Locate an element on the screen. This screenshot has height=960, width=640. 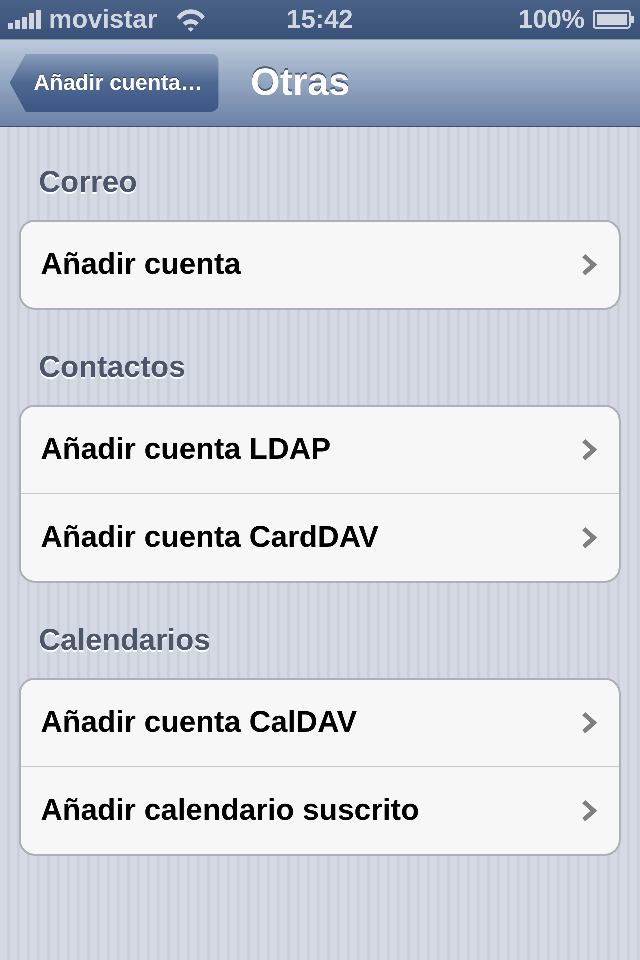
row-label: Añadir cuenta is located at coordinates (141, 265).